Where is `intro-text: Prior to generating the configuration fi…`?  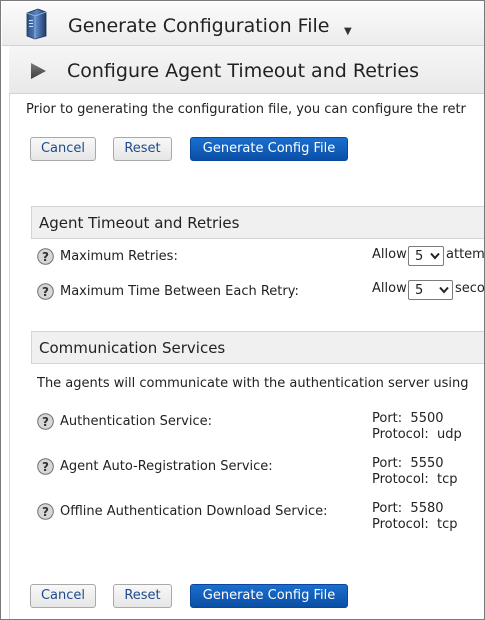 intro-text: Prior to generating the configuration fi… is located at coordinates (246, 109).